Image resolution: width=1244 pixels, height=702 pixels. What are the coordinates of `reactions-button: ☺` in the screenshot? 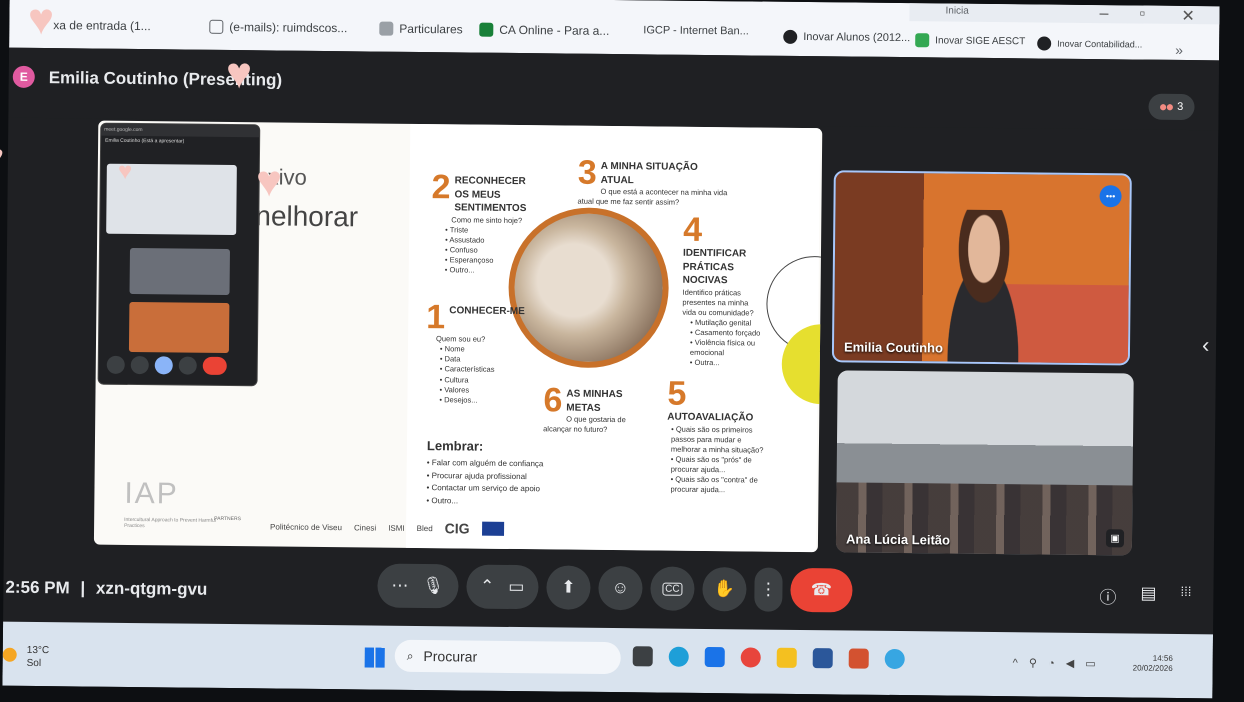 It's located at (620, 588).